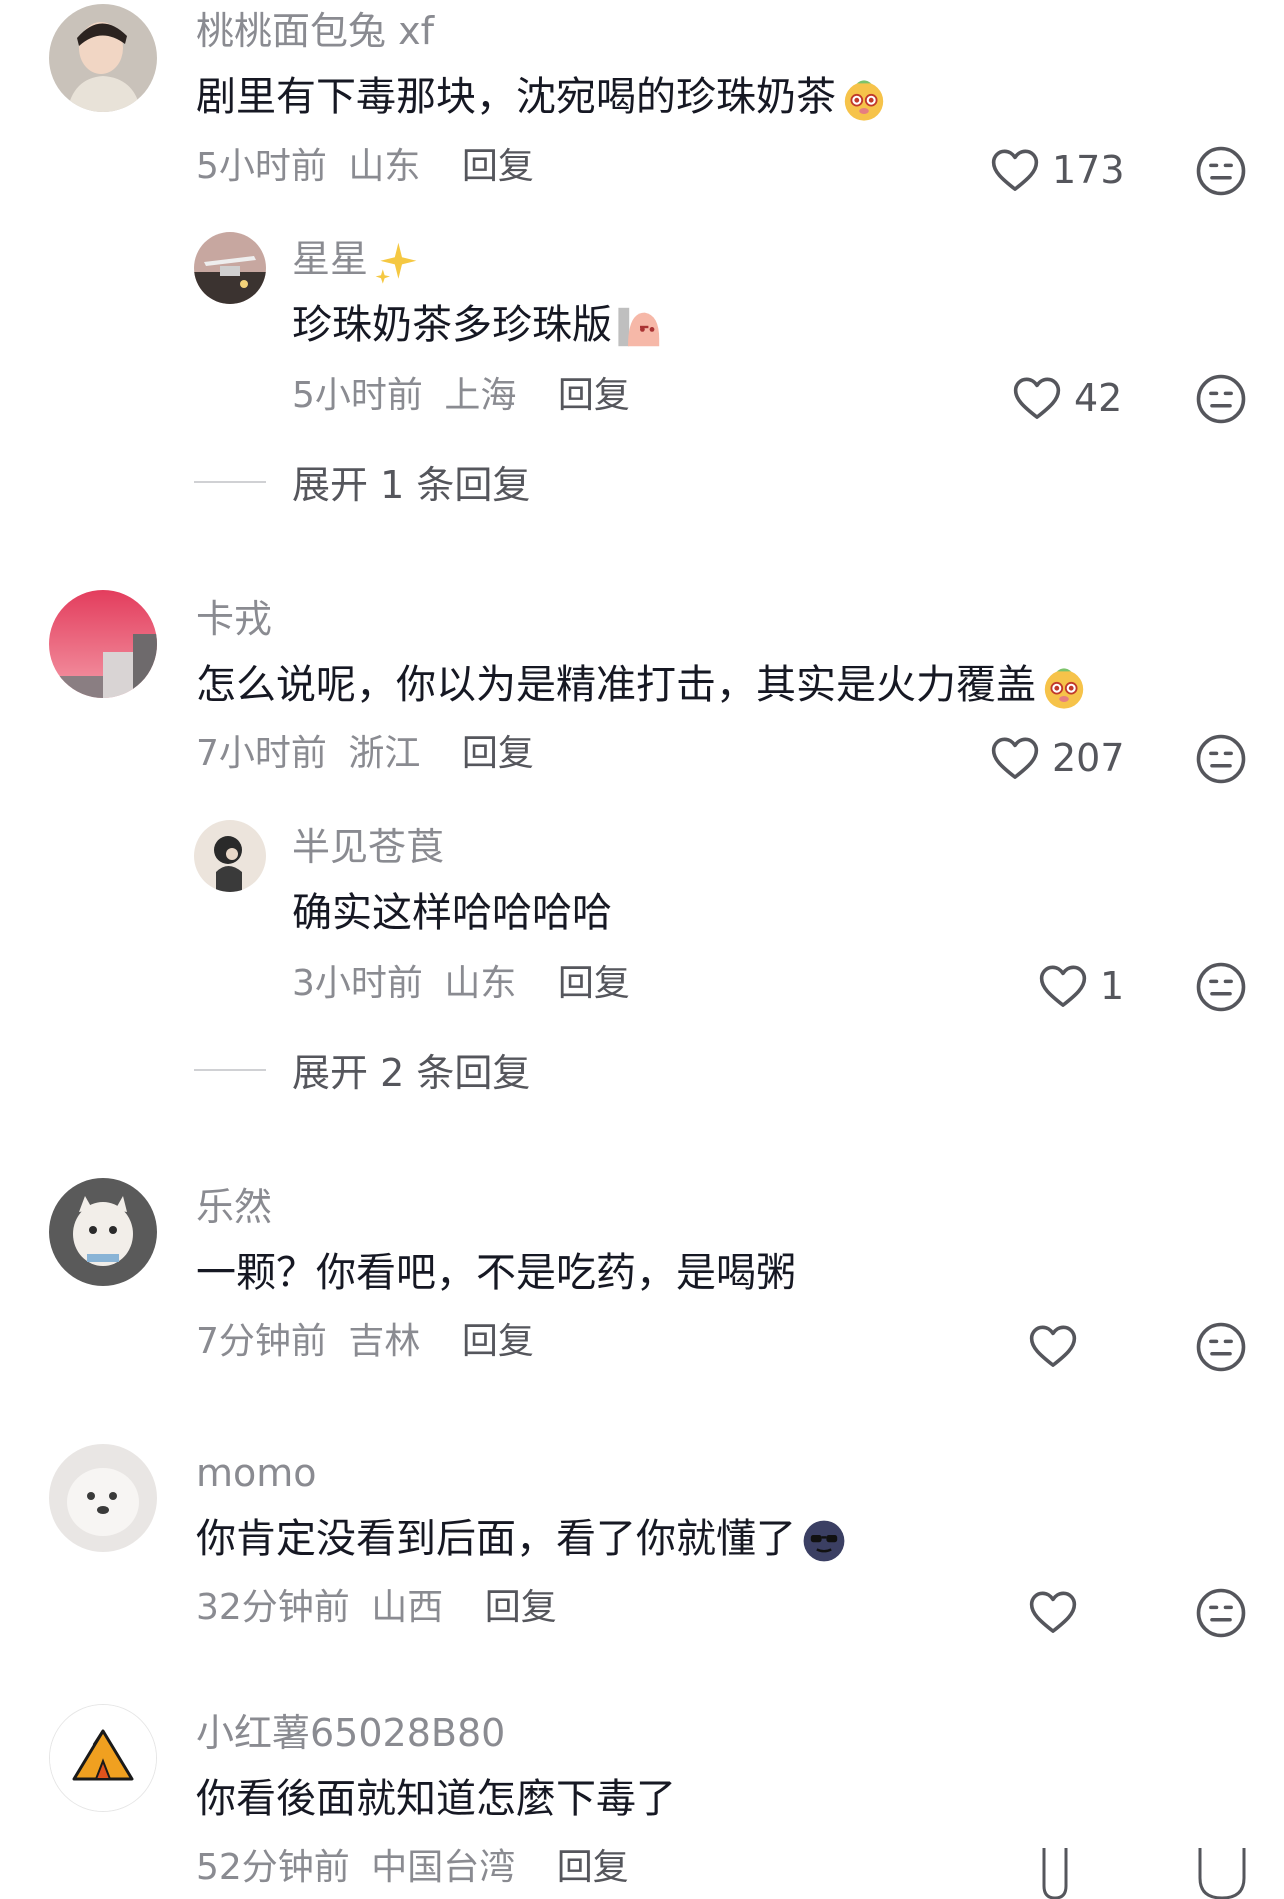 The image size is (1284, 1899). What do you see at coordinates (452, 913) in the screenshot?
I see `comment-text: 确实这样哈哈哈哈` at bounding box center [452, 913].